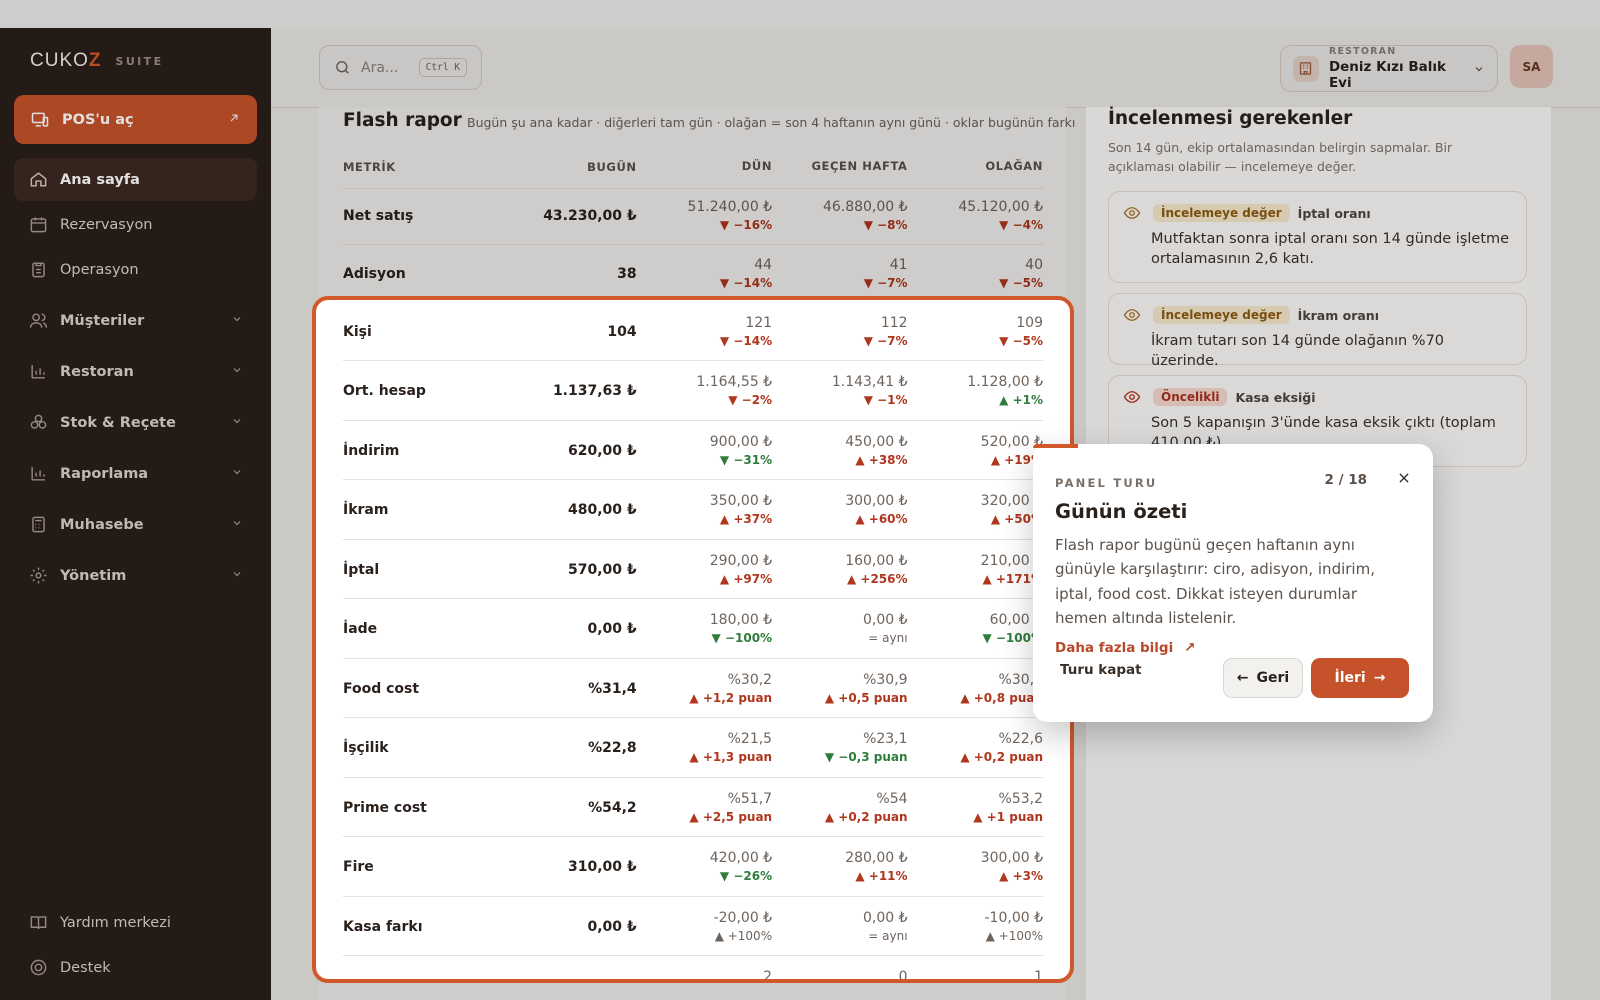 This screenshot has height=1000, width=1600. I want to click on value-cell: 1.164,55 ₺ ▼ −2%, so click(704, 390).